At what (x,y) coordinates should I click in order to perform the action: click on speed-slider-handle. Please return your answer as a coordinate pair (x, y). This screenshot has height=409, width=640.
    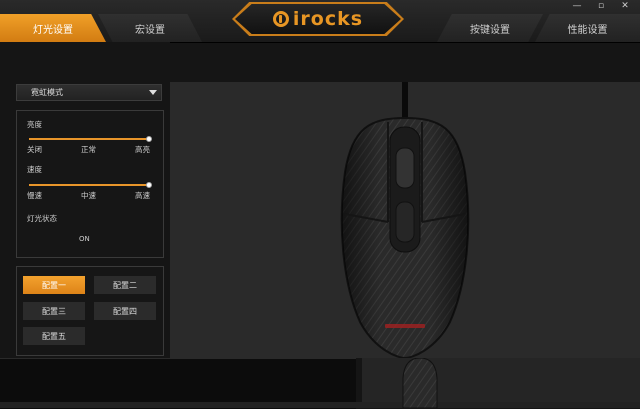
    Looking at the image, I should click on (149, 185).